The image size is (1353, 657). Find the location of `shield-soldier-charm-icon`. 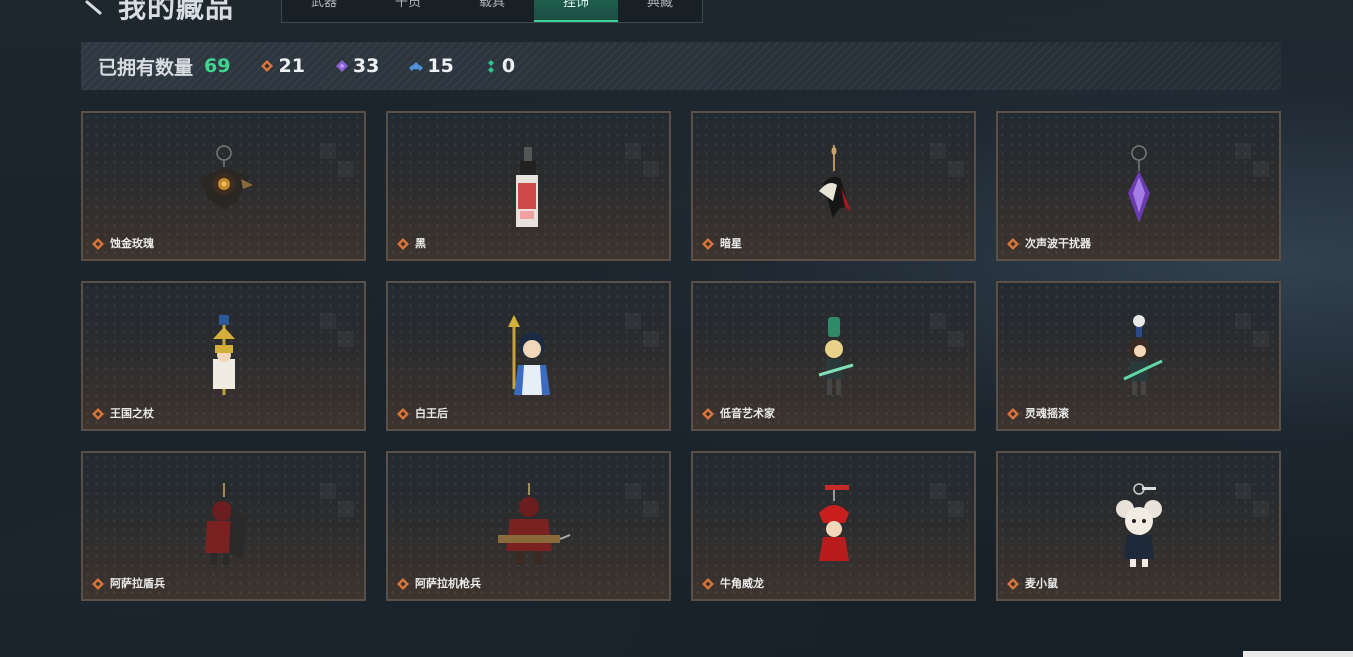

shield-soldier-charm-icon is located at coordinates (225, 524).